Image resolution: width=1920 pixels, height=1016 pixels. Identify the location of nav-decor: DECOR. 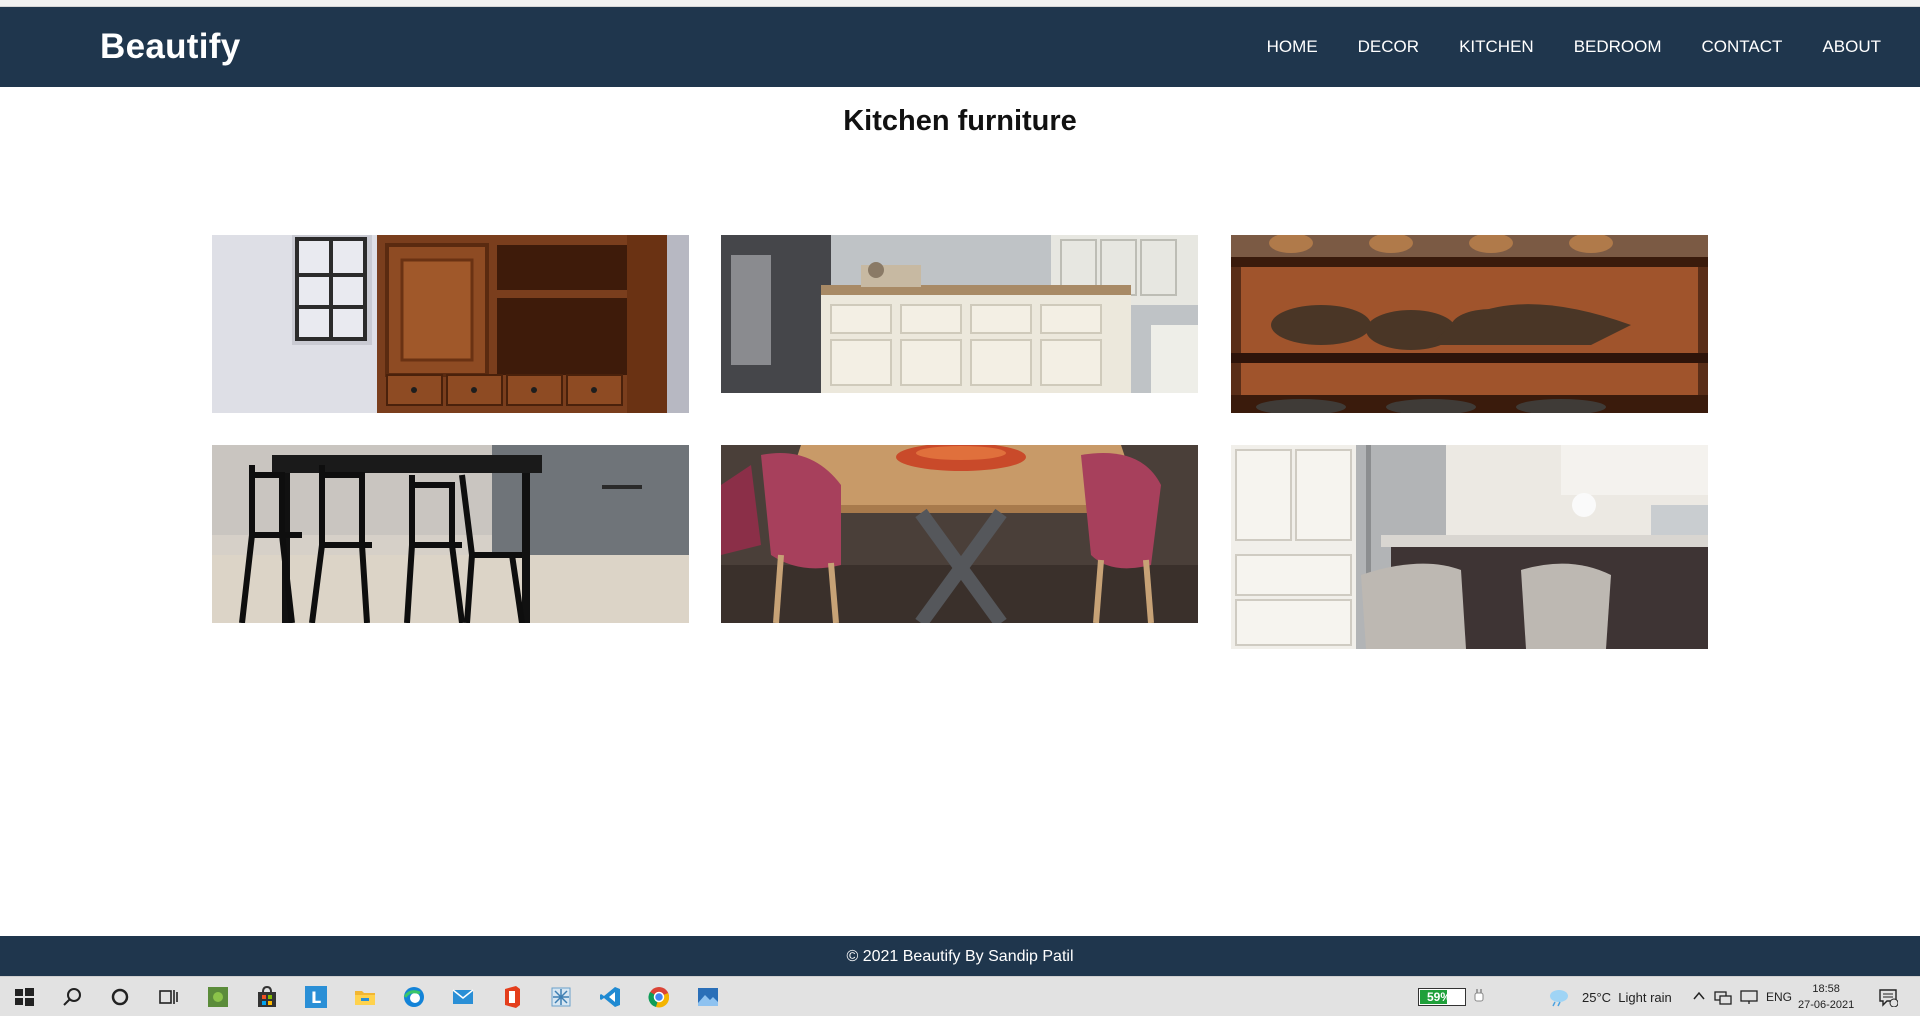
(1388, 47).